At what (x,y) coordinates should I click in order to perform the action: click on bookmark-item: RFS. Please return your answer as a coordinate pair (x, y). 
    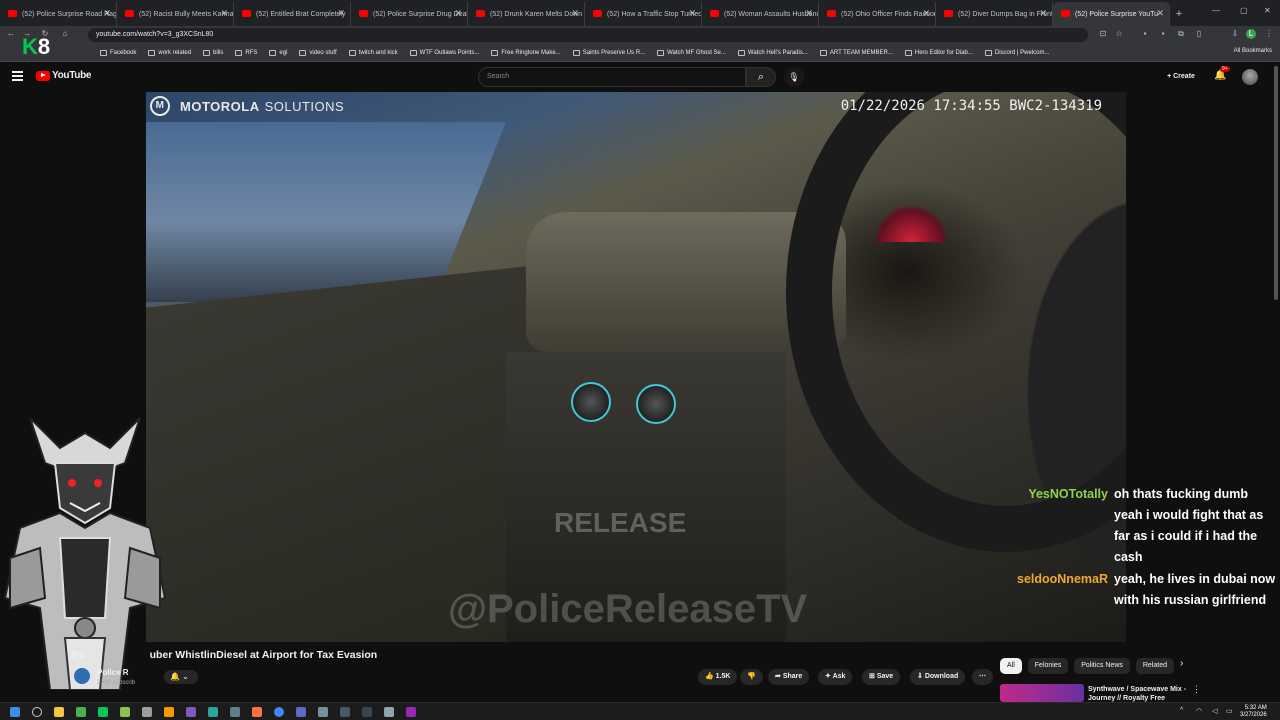
    Looking at the image, I should click on (246, 52).